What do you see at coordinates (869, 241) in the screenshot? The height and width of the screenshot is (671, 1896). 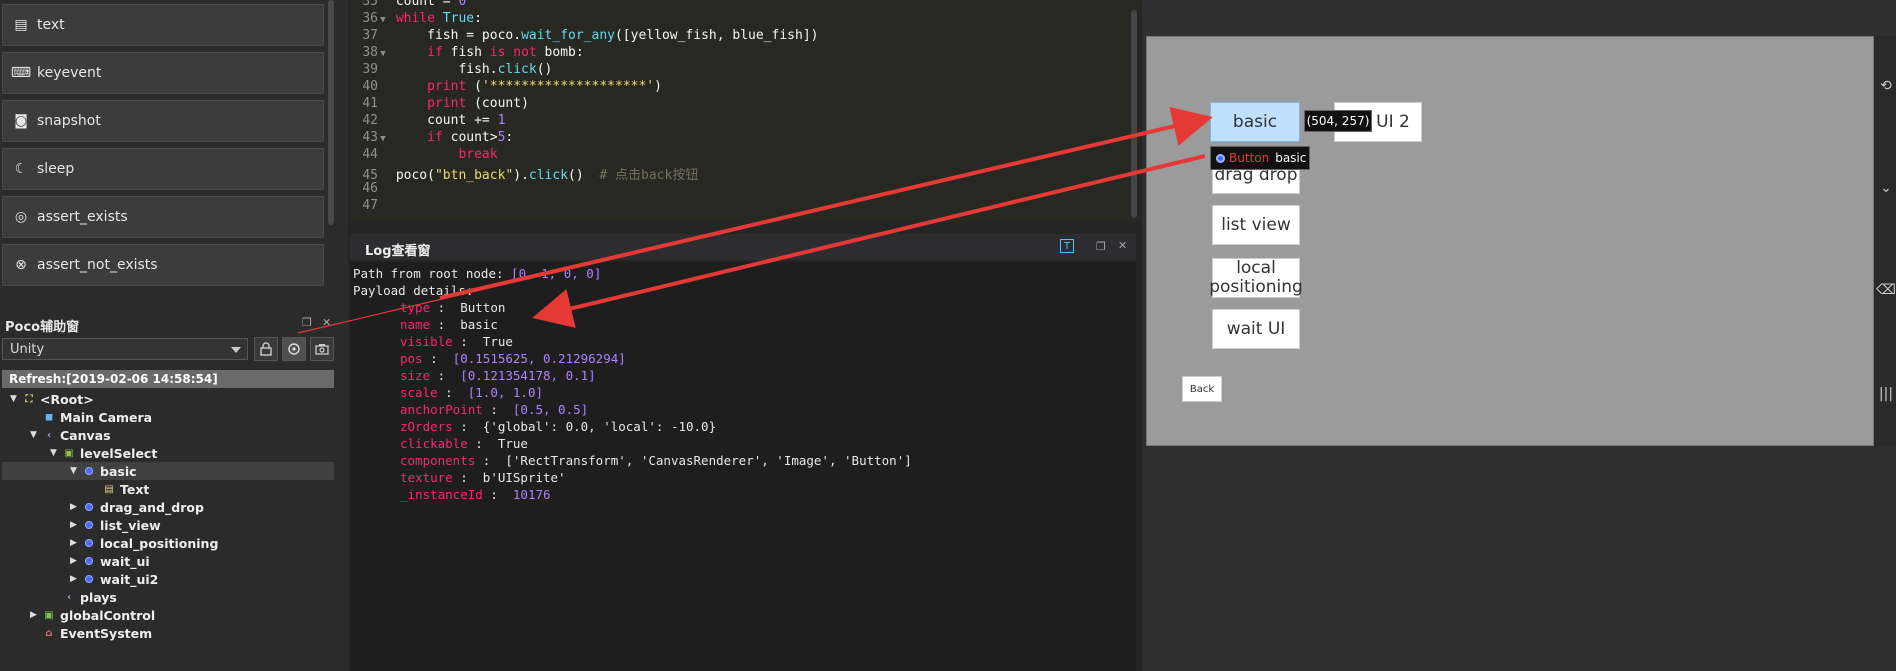 I see `arrow-to-log-name` at bounding box center [869, 241].